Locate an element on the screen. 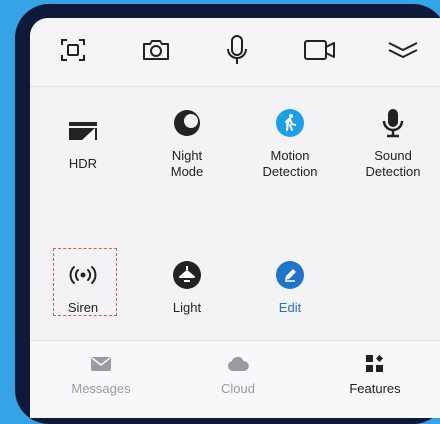 This screenshot has height=424, width=440. motion-detection-toggle: Motion Detection is located at coordinates (290, 154).